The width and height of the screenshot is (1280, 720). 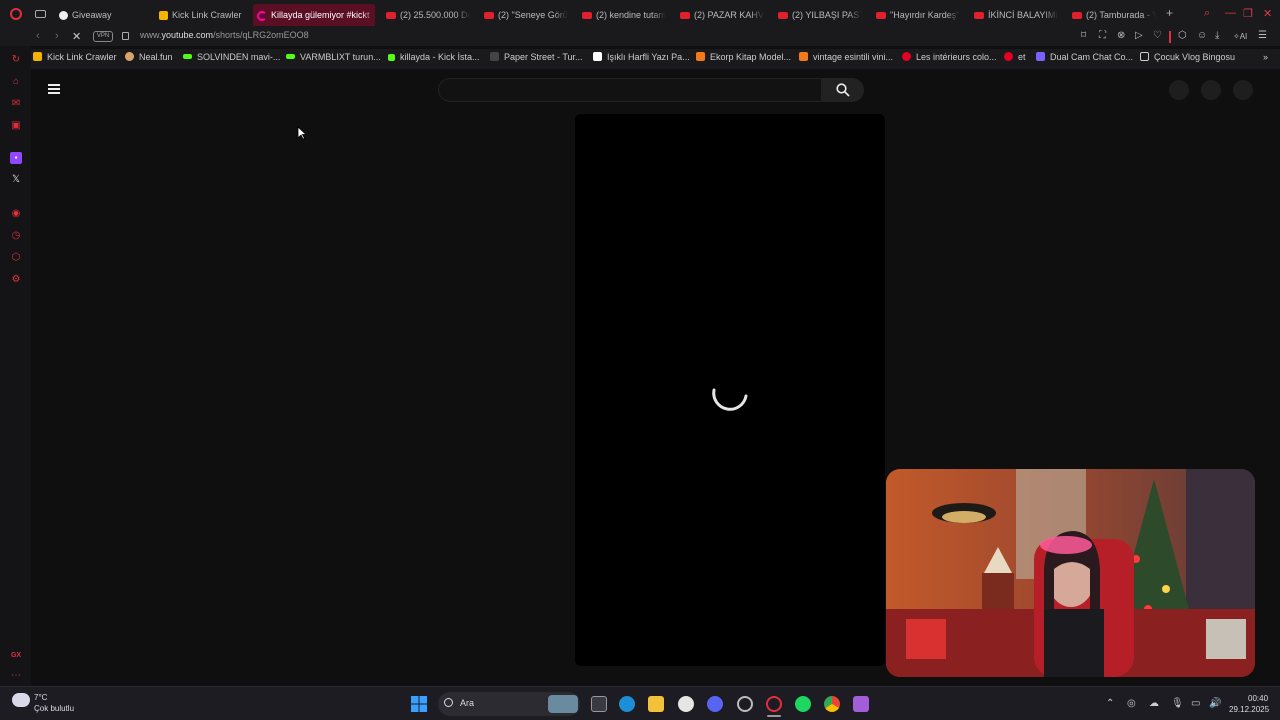 I want to click on tray-app-icon: ◎, so click(x=1131, y=703).